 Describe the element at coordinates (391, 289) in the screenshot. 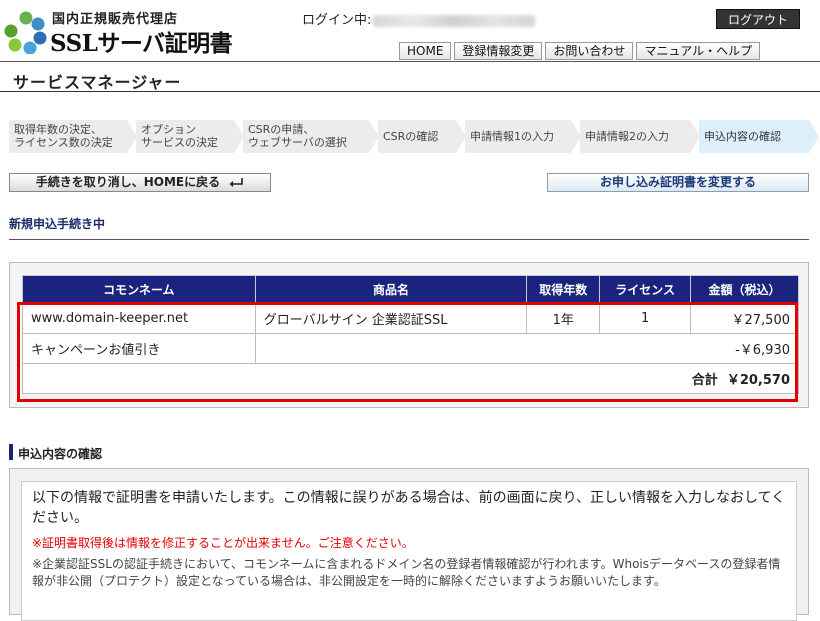

I see `col-product: 商品名` at that location.